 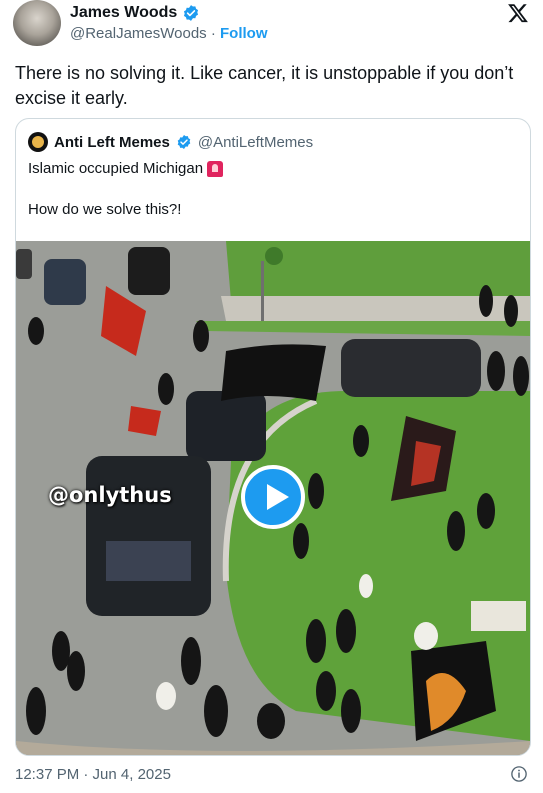 I want to click on quote-text-line1: Islamic occupied Michigan, so click(x=126, y=168).